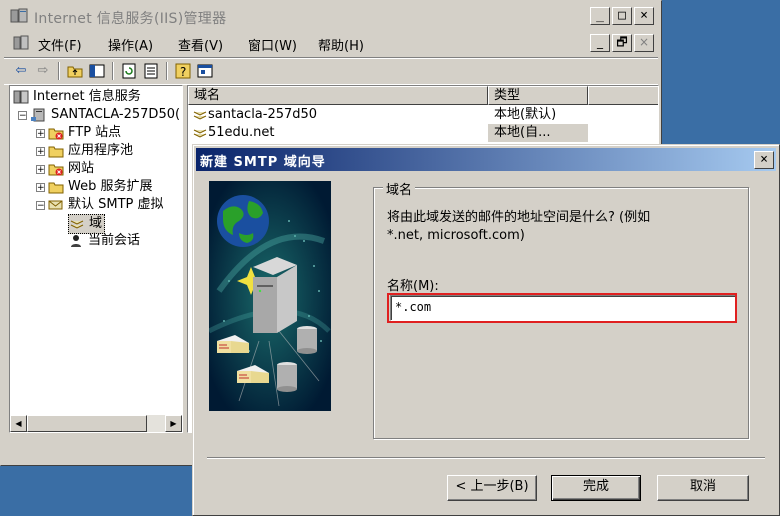 This screenshot has height=516, width=780. I want to click on show-hide-tree-icon, so click(97, 71).